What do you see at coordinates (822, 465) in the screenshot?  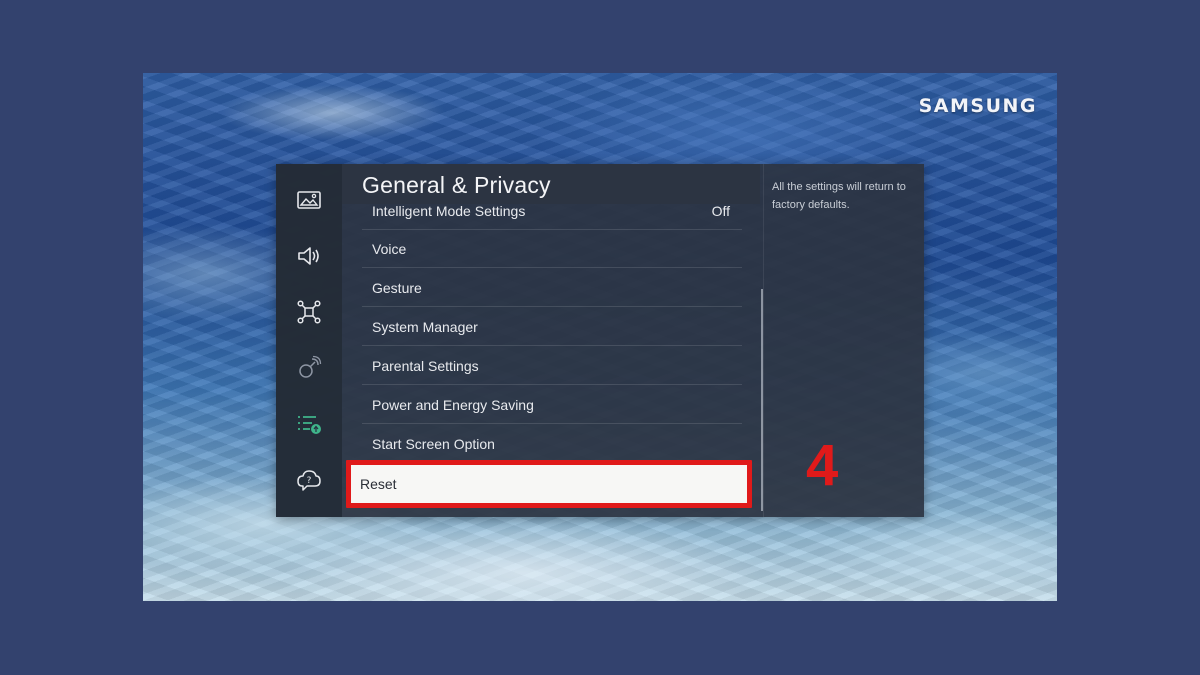 I see `step-number-annotation: 4` at bounding box center [822, 465].